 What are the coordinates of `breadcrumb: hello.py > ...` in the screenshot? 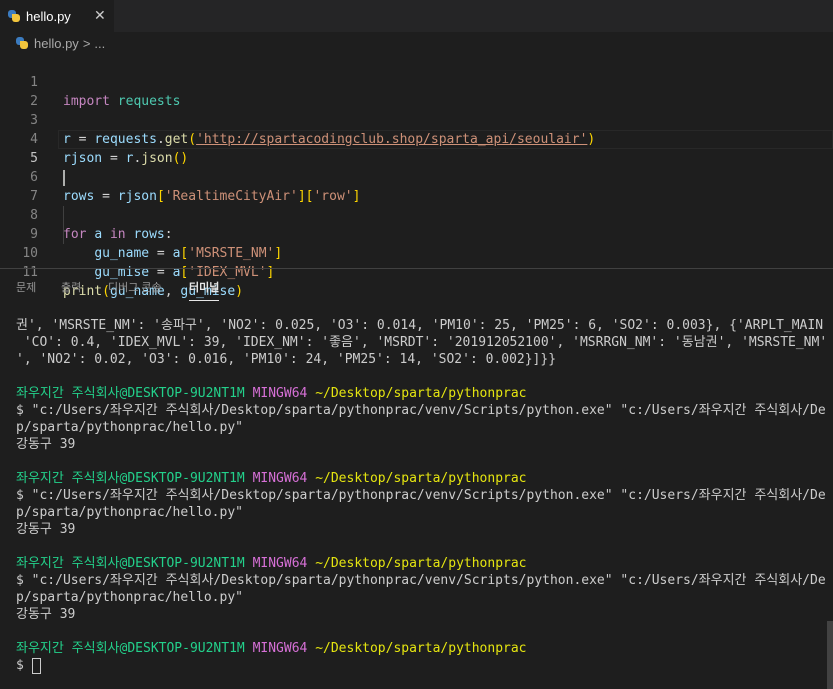 It's located at (416, 43).